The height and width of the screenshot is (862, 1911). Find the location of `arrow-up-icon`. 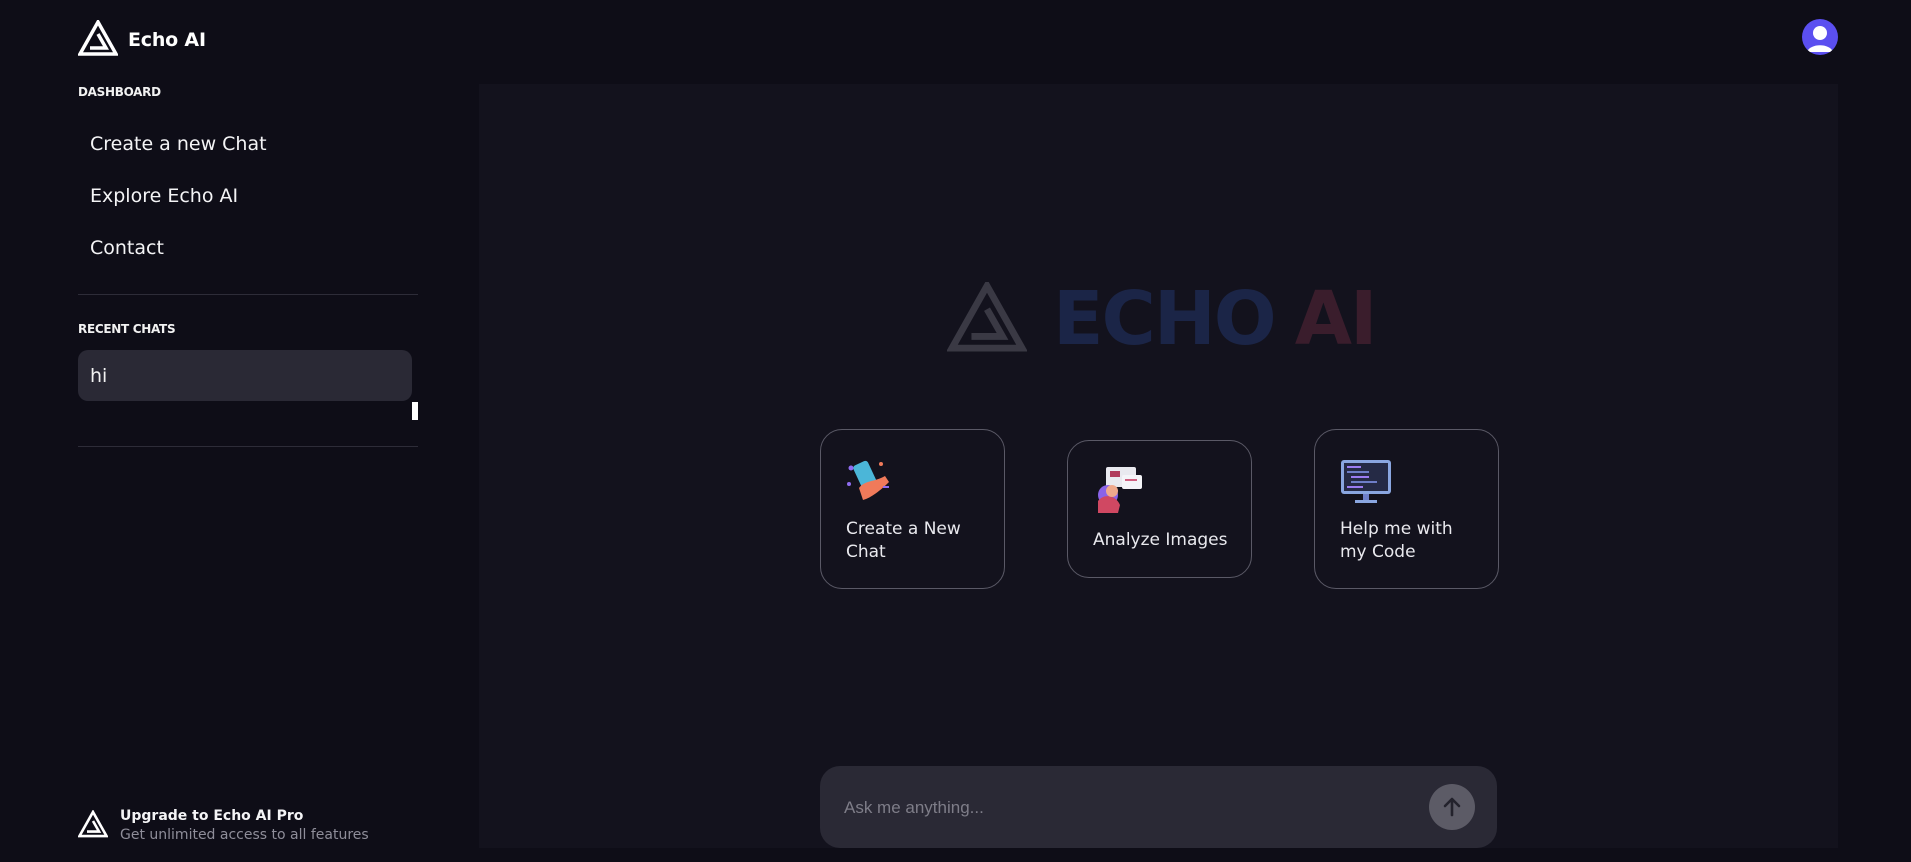

arrow-up-icon is located at coordinates (1452, 807).